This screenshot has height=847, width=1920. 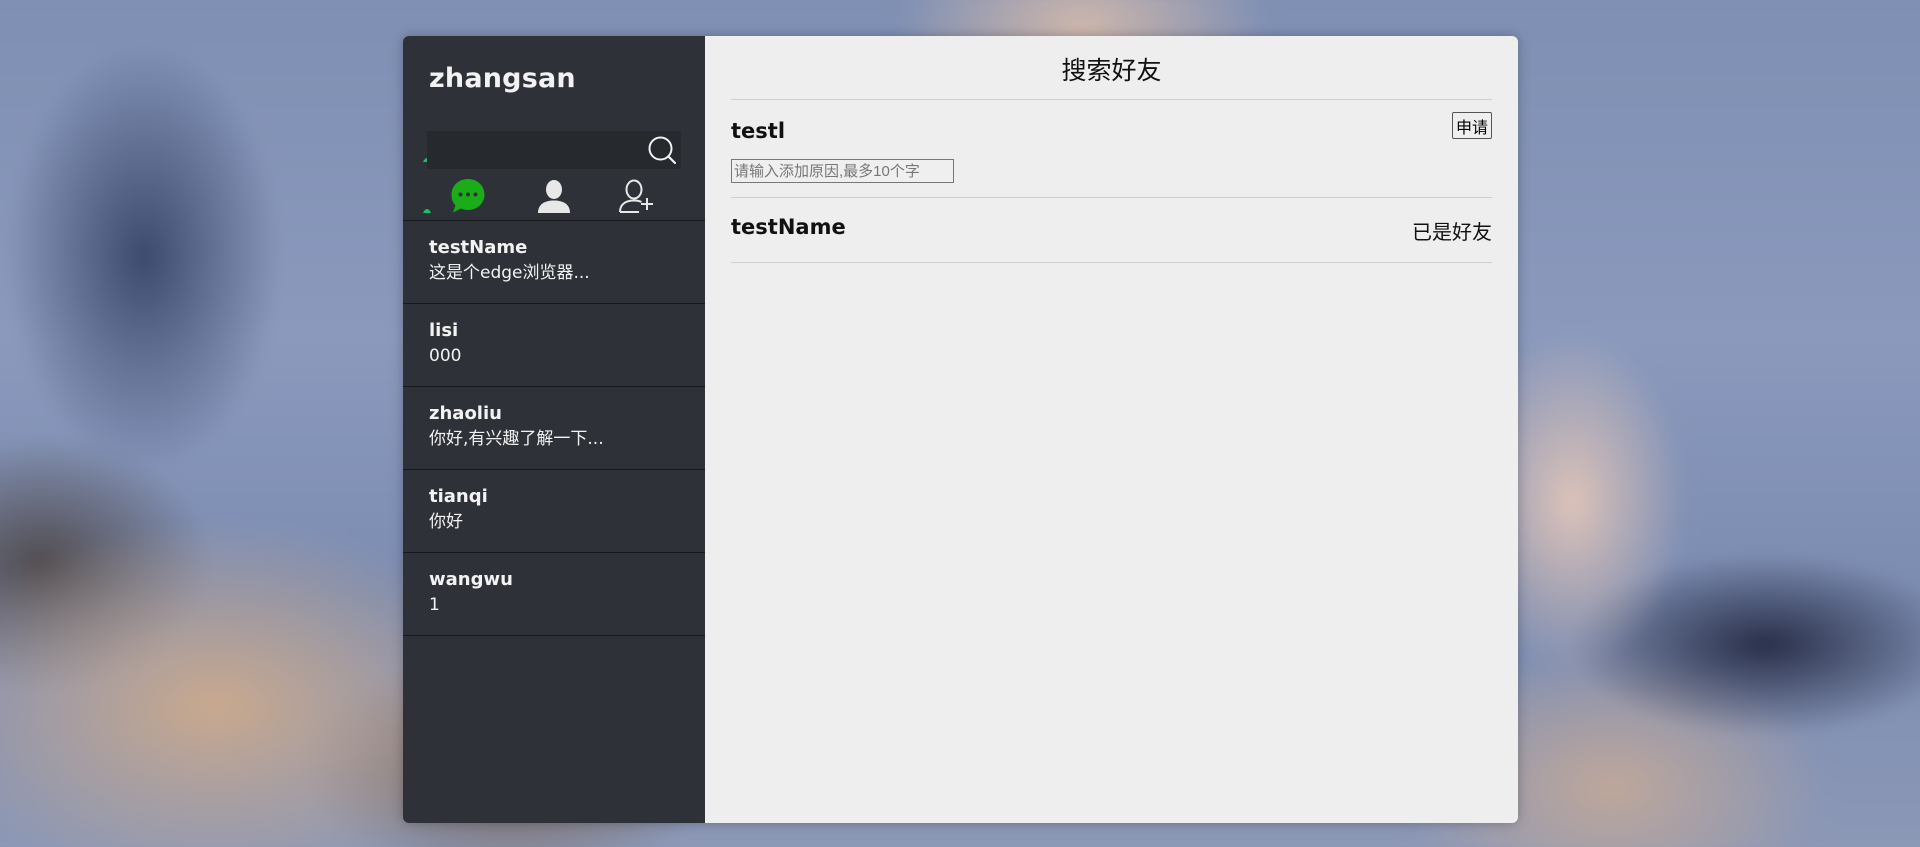 What do you see at coordinates (445, 356) in the screenshot?
I see `chat-last-message: 000` at bounding box center [445, 356].